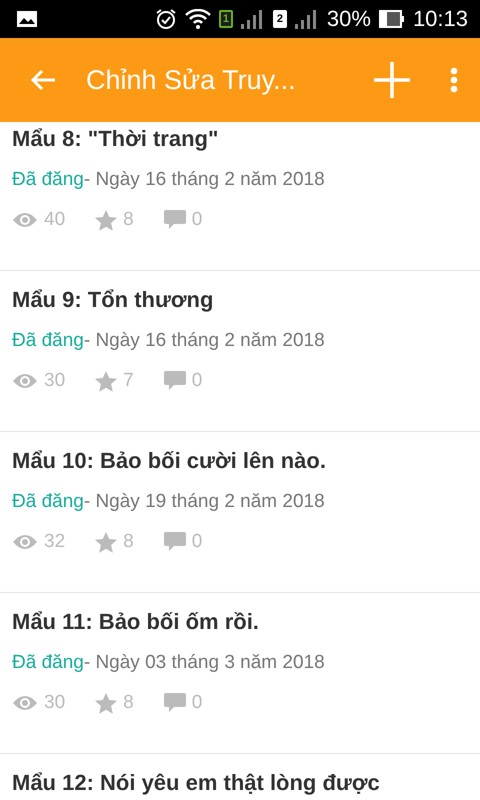  What do you see at coordinates (348, 19) in the screenshot?
I see `battery-percent: 30%` at bounding box center [348, 19].